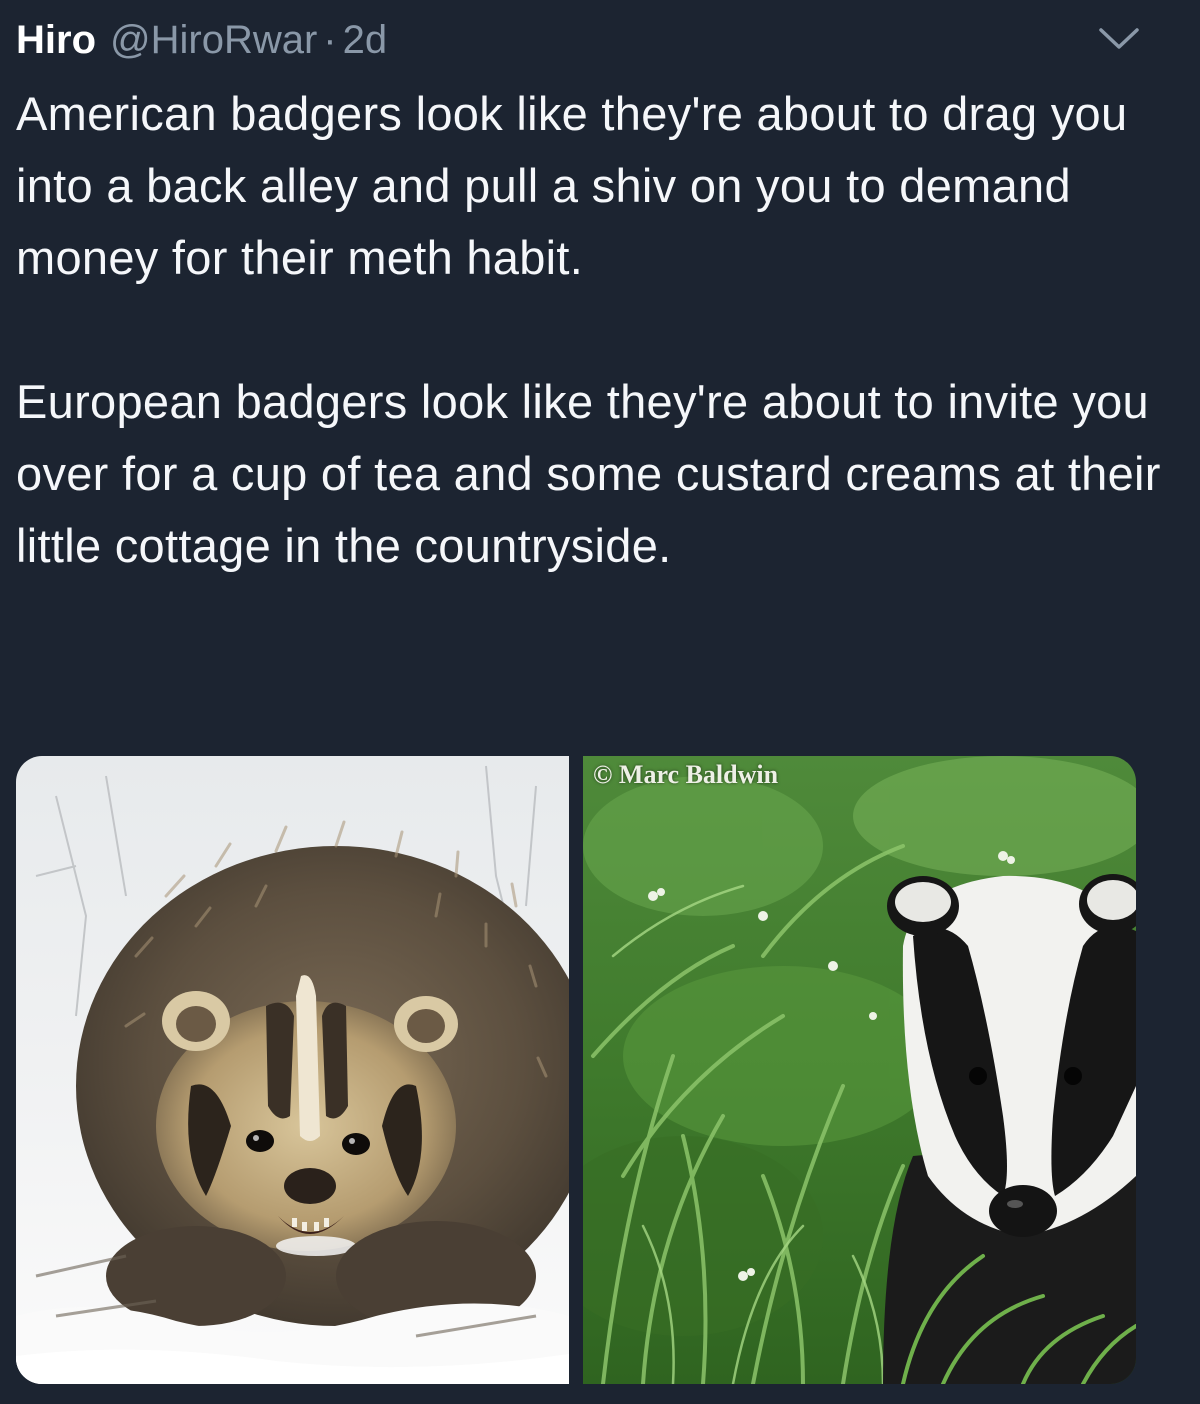  Describe the element at coordinates (213, 40) in the screenshot. I see `user-handle: @HiroRwar` at that location.